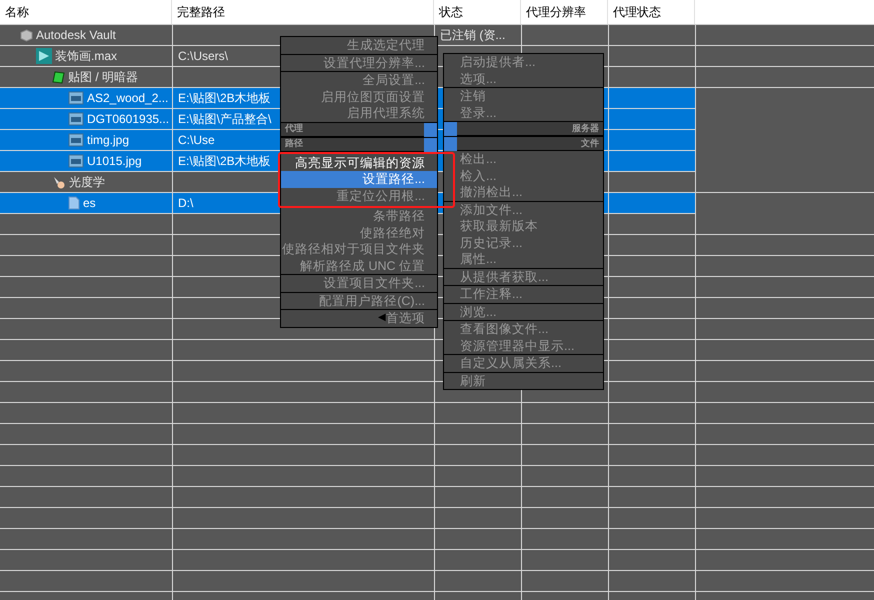 Image resolution: width=874 pixels, height=600 pixels. Describe the element at coordinates (59, 182) in the screenshot. I see `light-icon` at that location.